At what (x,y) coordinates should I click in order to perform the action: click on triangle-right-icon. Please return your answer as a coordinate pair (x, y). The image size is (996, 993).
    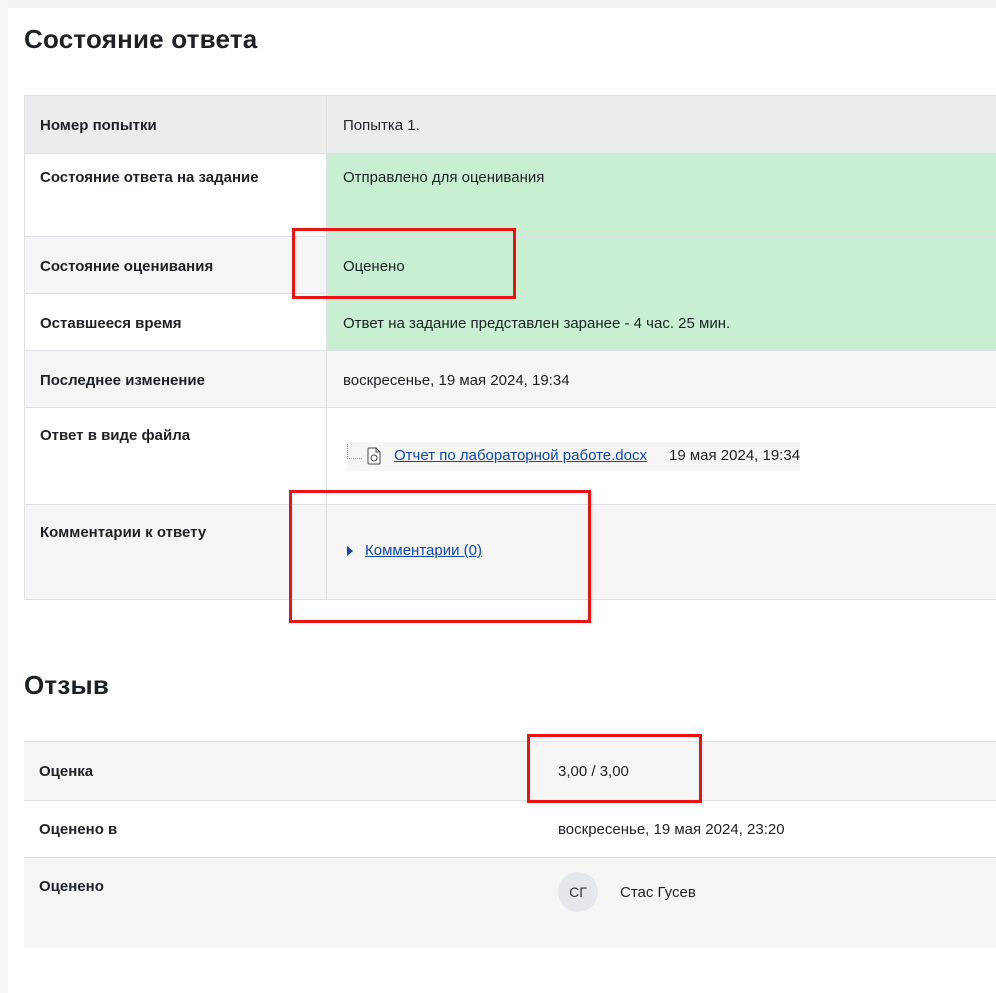
    Looking at the image, I should click on (350, 550).